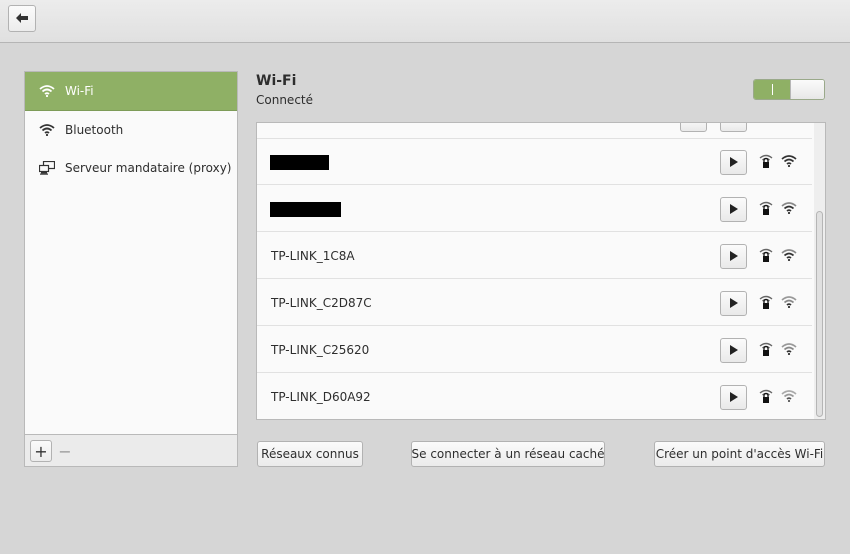 The image size is (850, 554). I want to click on network-name: TP-LINK_C25620, so click(320, 350).